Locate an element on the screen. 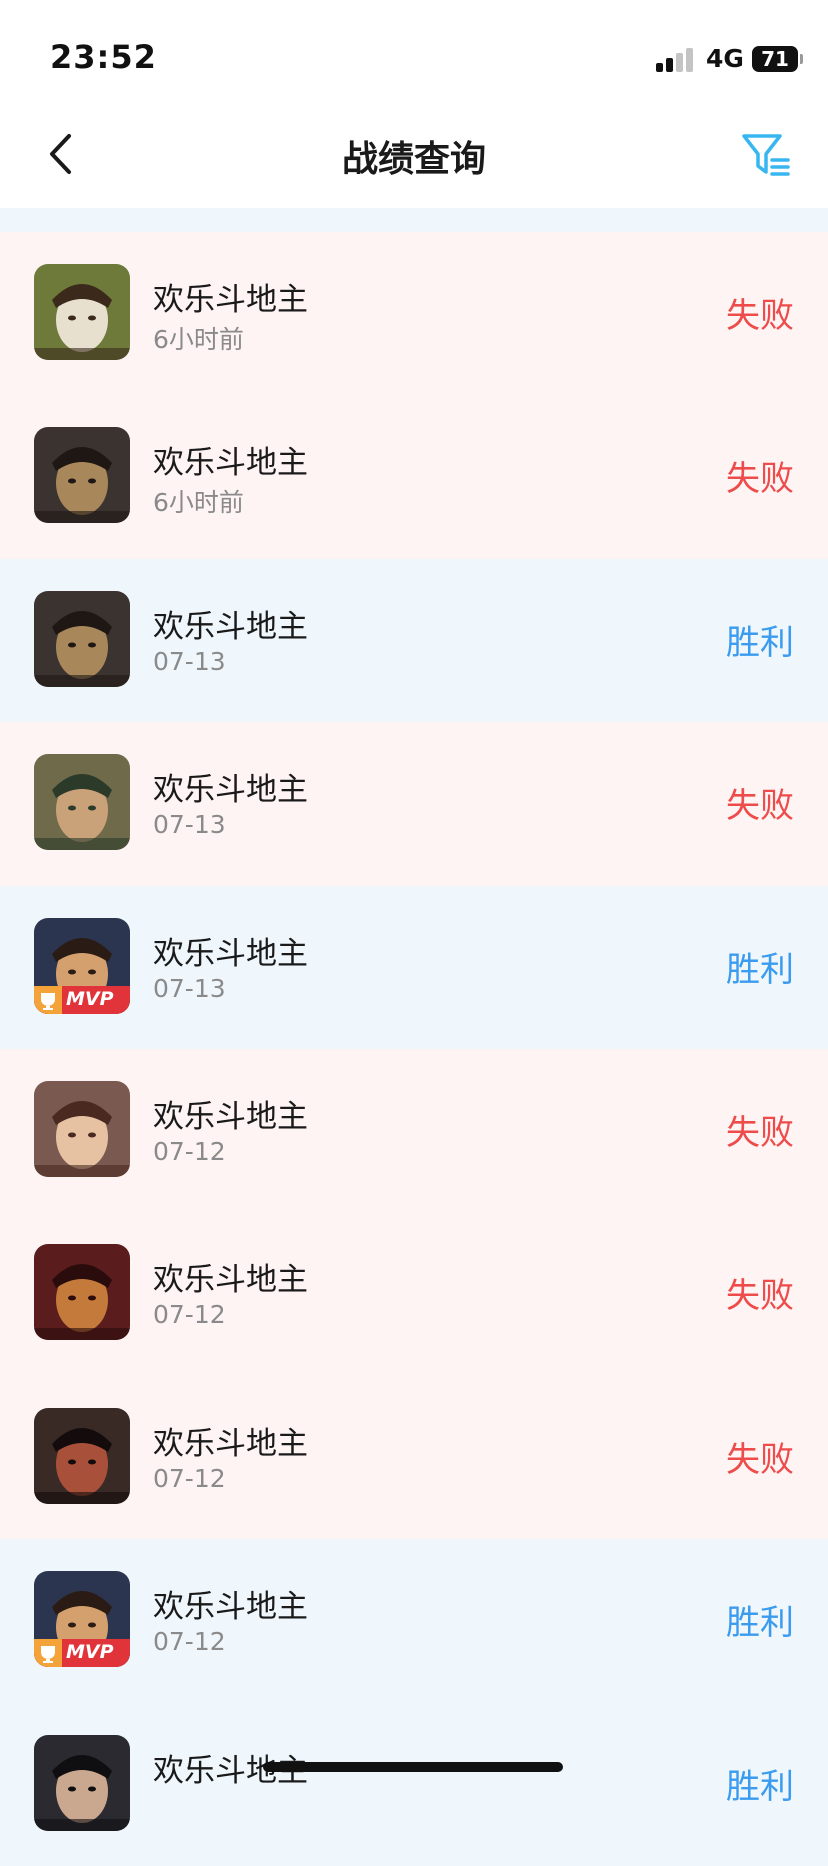 This screenshot has height=1866, width=828. filter-icon is located at coordinates (766, 155).